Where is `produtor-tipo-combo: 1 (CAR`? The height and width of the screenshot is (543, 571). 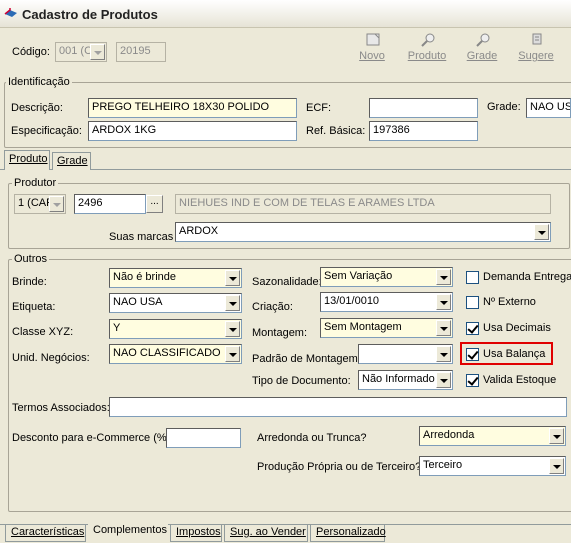
produtor-tipo-combo: 1 (CAR is located at coordinates (40, 204).